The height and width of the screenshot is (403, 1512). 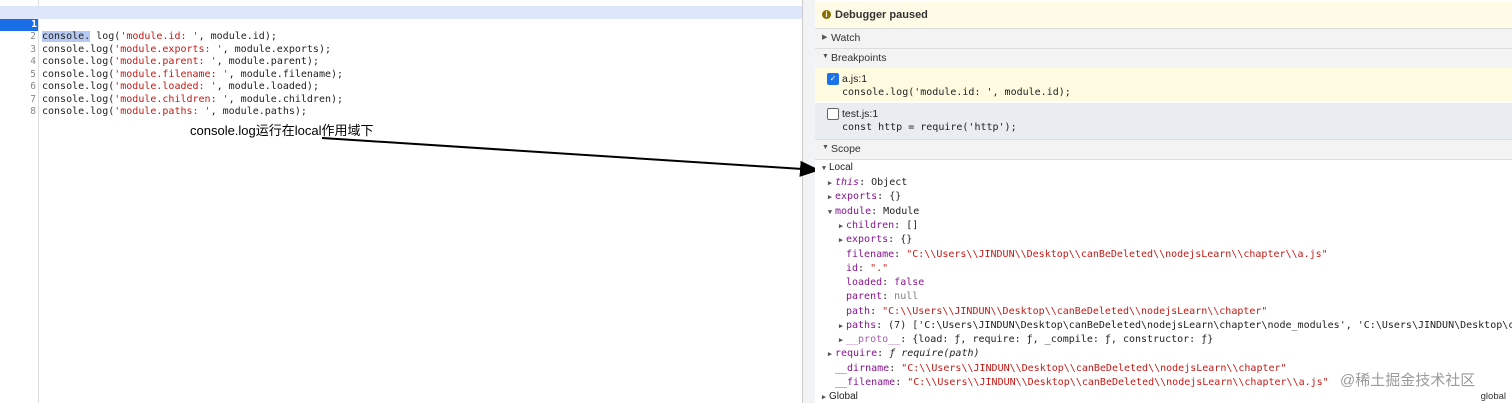 What do you see at coordinates (1163, 15) in the screenshot?
I see `debugger-paused-banner: i Debugger paused` at bounding box center [1163, 15].